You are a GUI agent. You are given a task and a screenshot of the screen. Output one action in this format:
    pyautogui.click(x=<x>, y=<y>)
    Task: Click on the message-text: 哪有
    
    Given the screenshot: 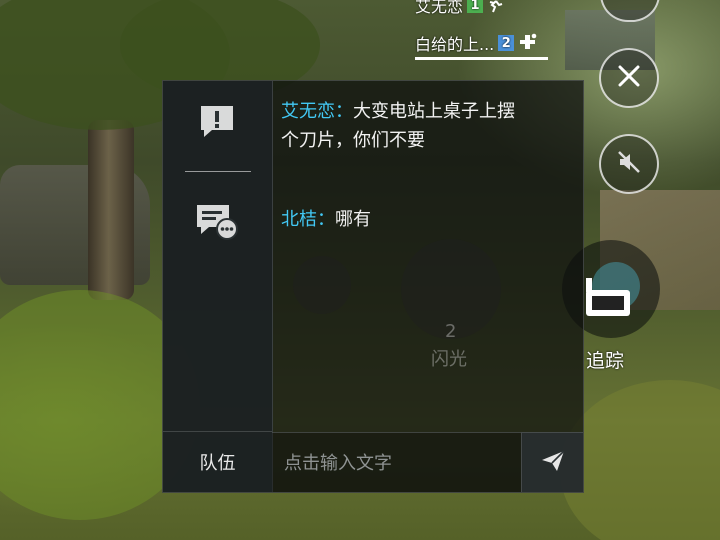 What is the action you would take?
    pyautogui.click(x=353, y=219)
    